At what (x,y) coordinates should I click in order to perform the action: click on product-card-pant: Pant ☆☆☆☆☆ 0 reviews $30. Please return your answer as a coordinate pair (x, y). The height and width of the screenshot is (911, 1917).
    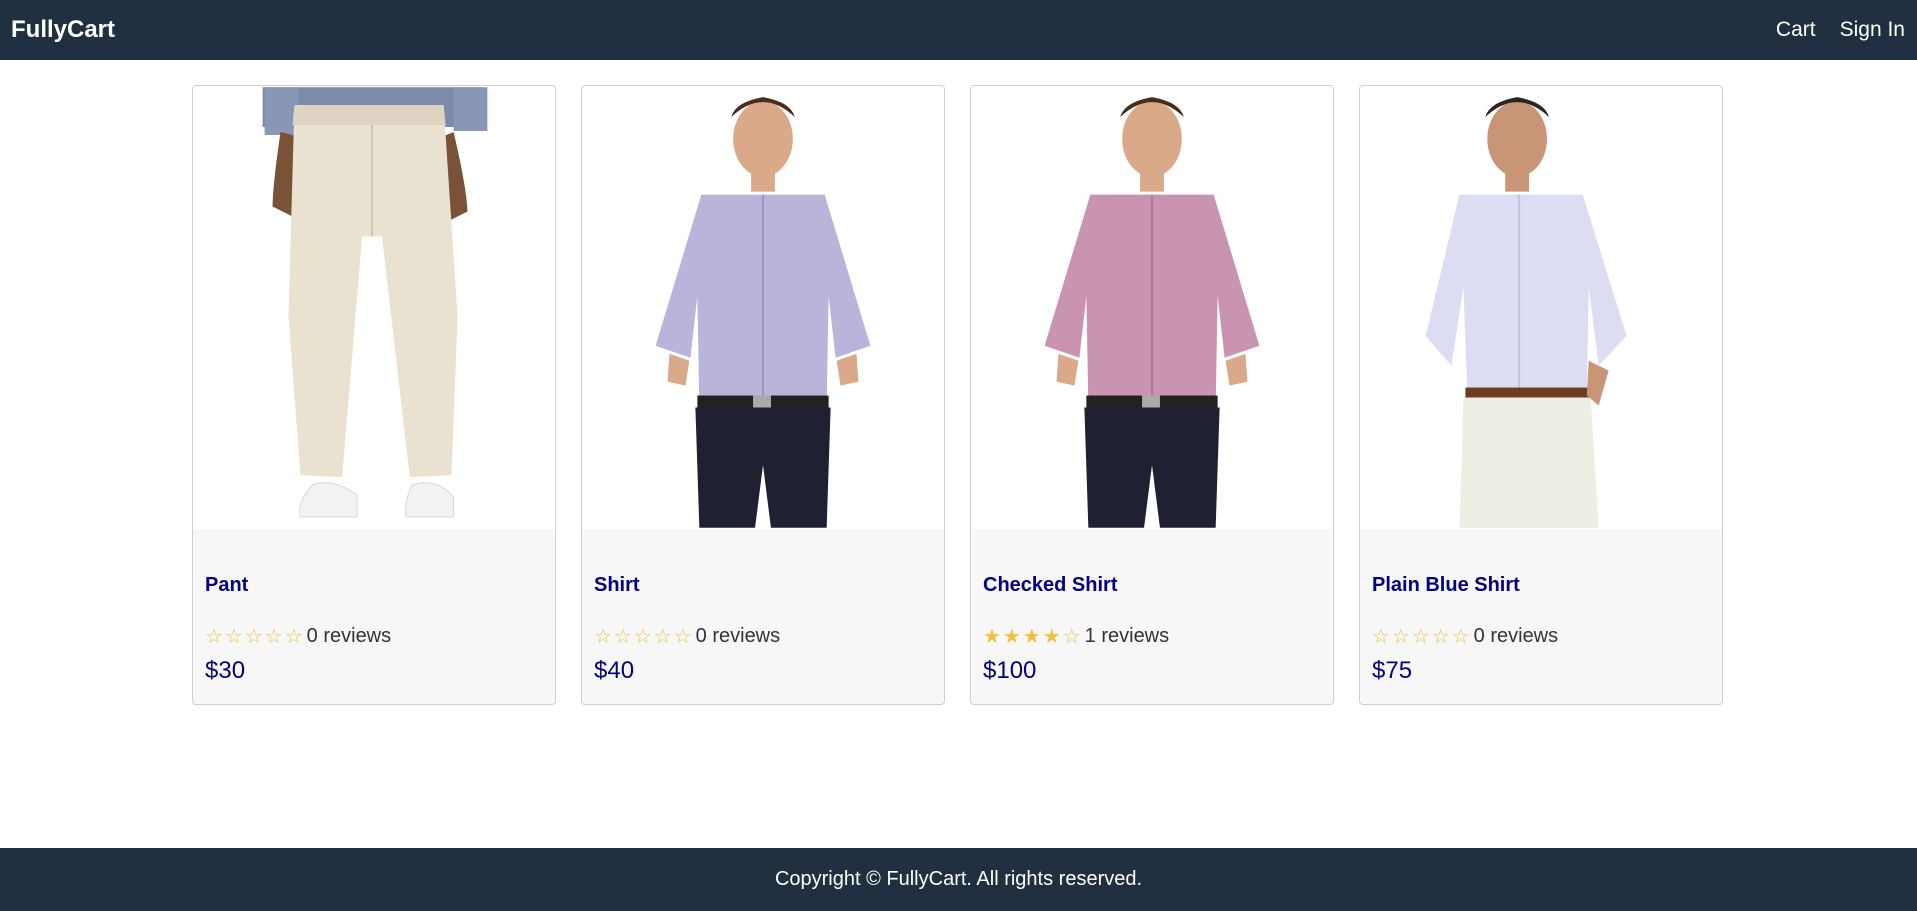
    Looking at the image, I should click on (374, 395).